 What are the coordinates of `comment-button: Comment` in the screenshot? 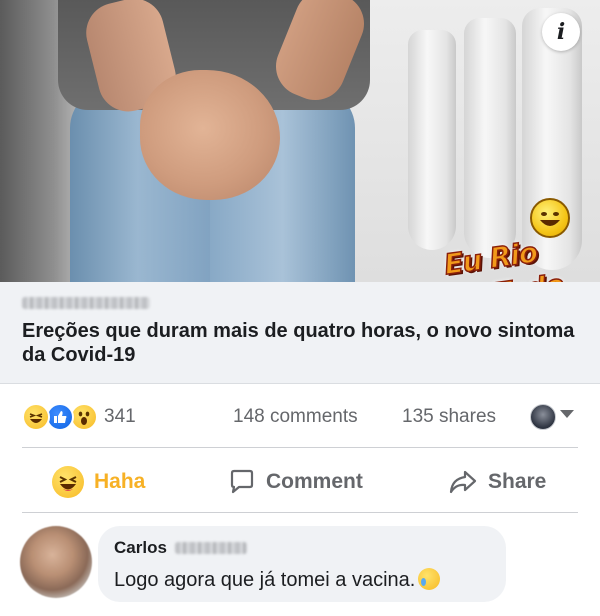 It's located at (295, 482).